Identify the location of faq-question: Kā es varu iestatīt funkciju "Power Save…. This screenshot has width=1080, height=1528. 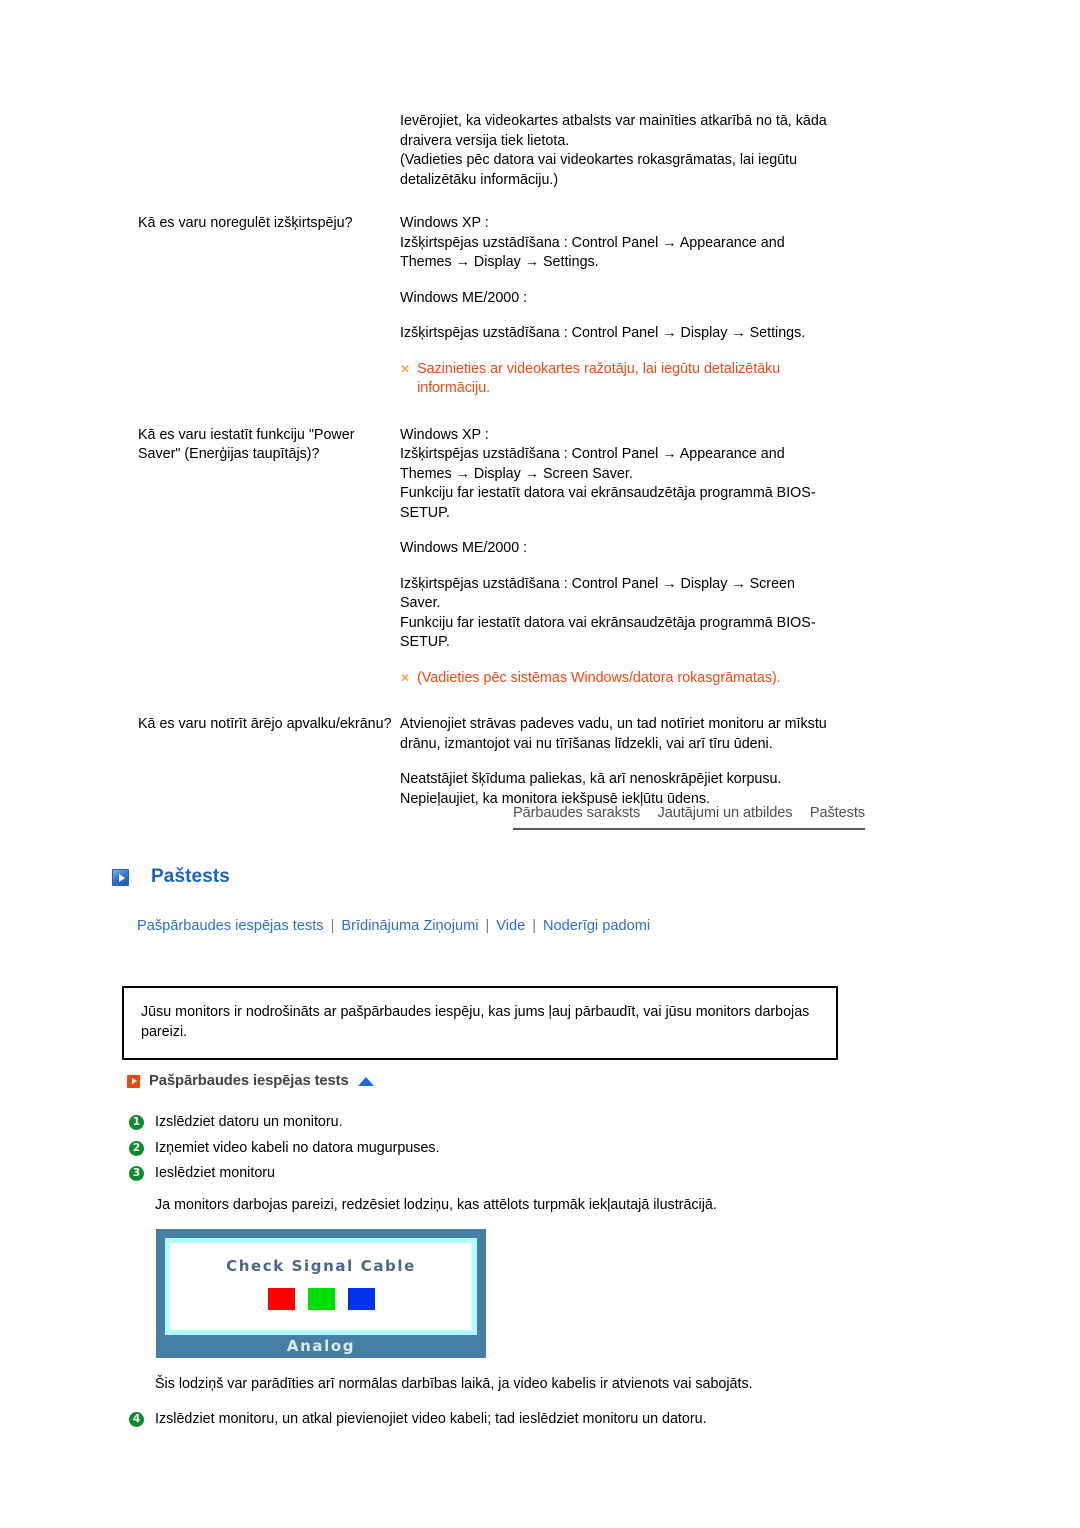
(246, 444).